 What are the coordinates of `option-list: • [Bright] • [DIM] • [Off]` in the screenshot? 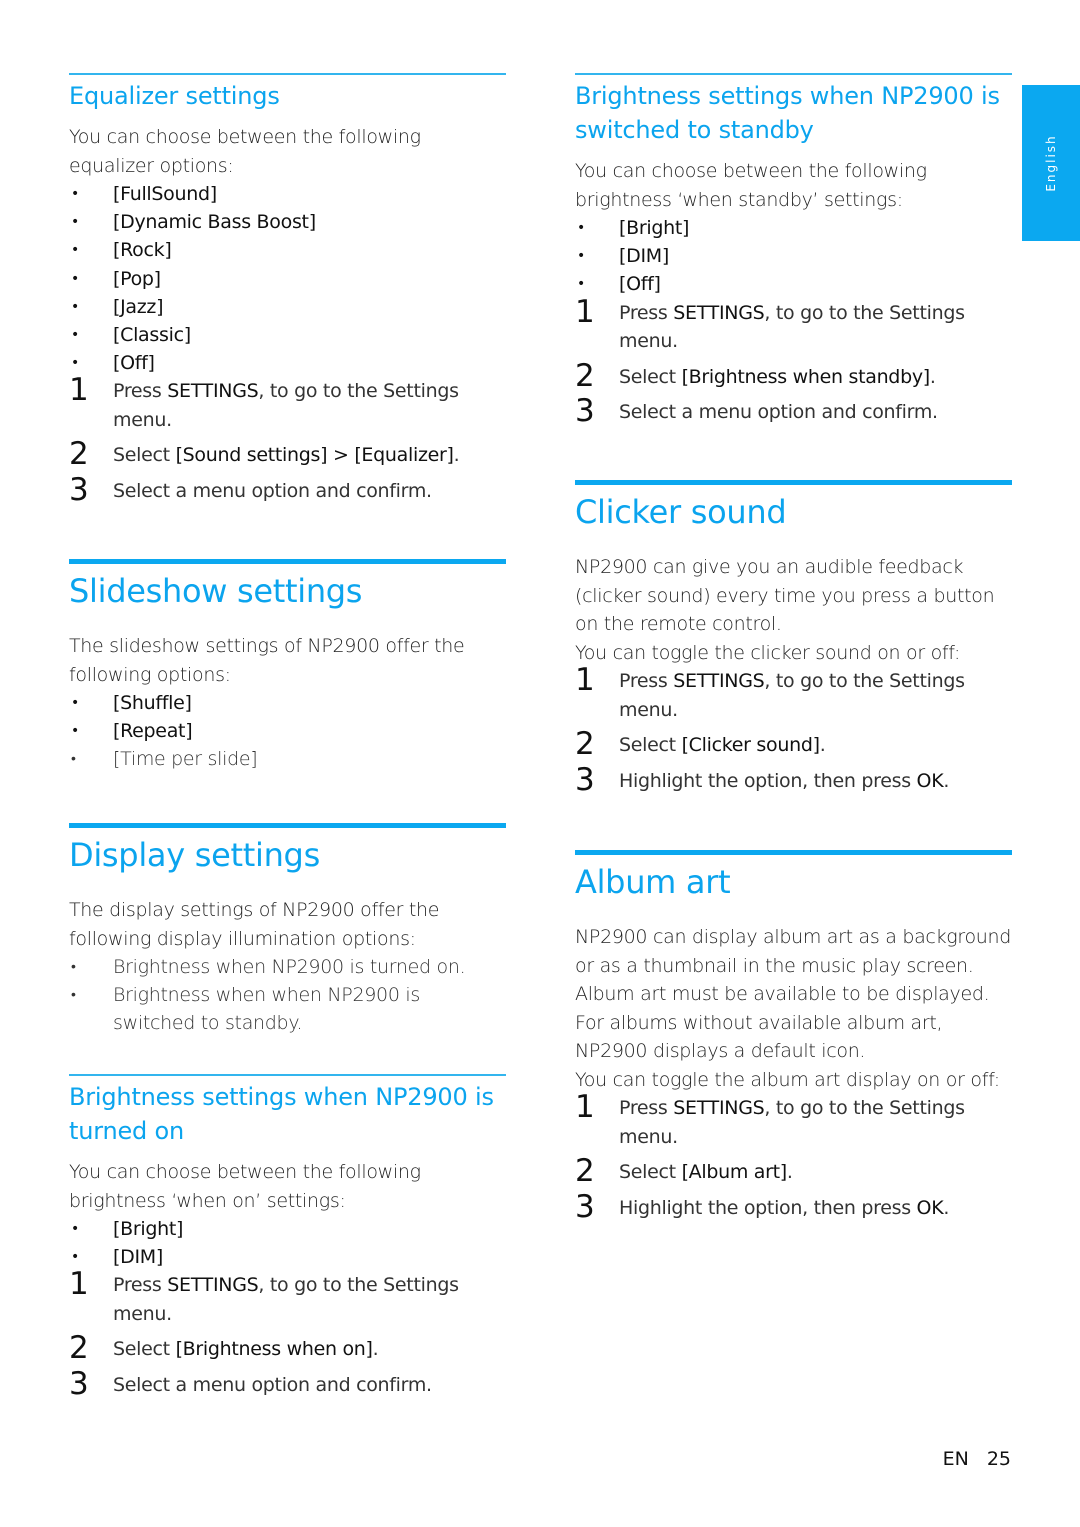 It's located at (793, 256).